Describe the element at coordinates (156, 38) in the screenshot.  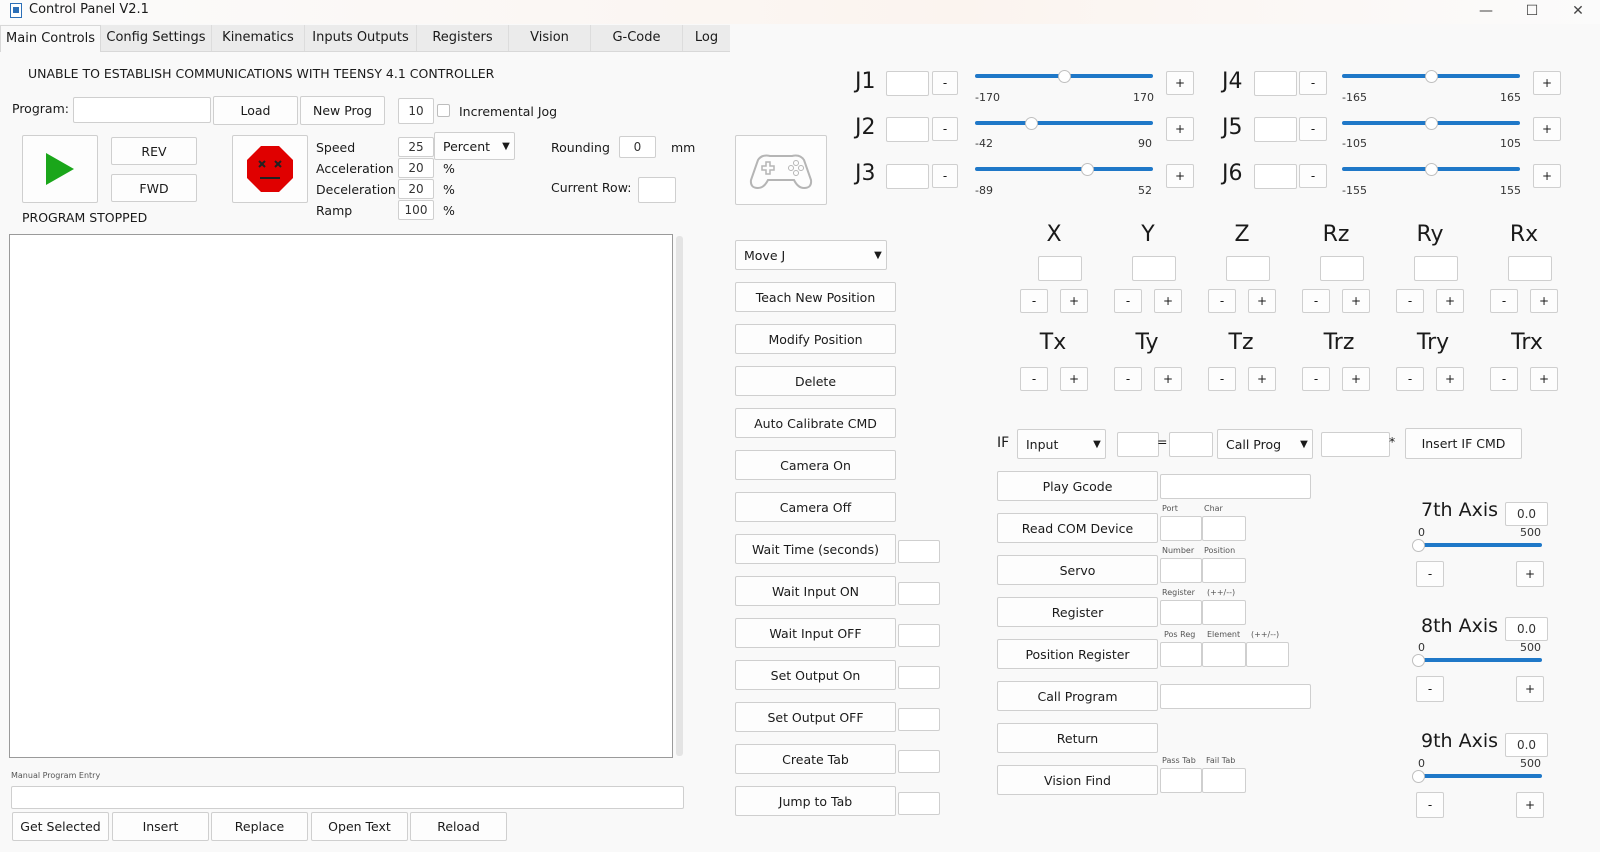
I see `tab-config-settings: Config Settings` at that location.